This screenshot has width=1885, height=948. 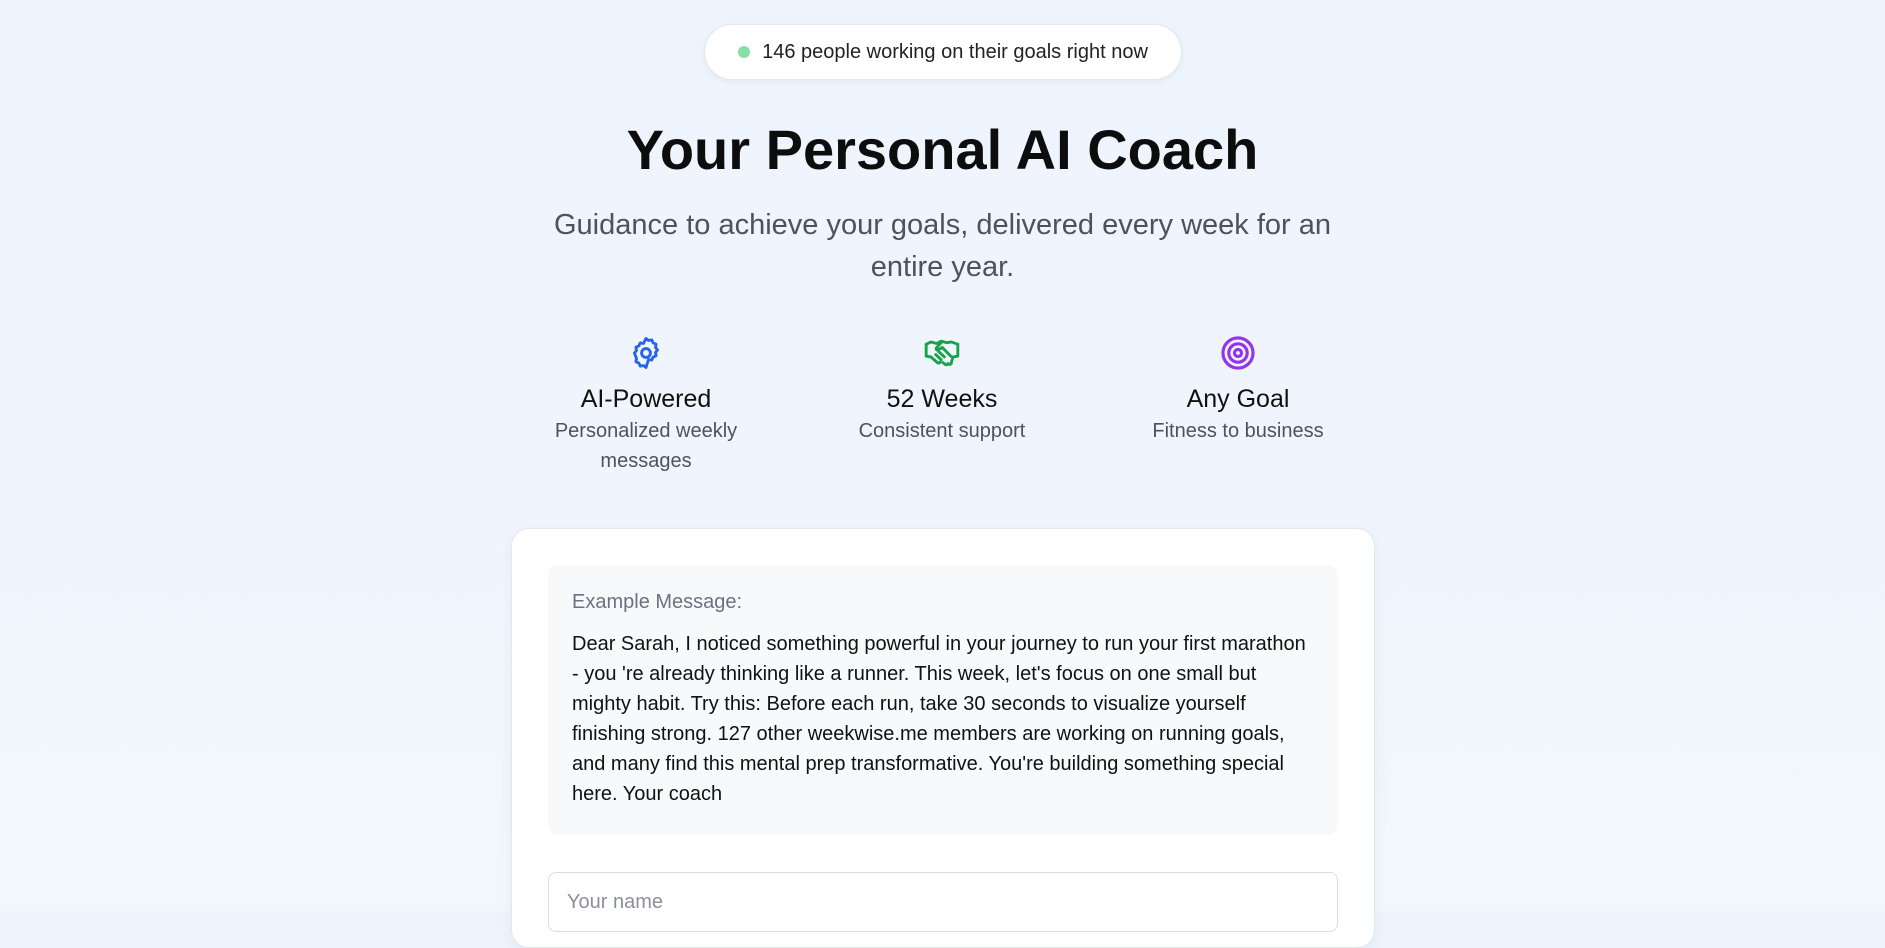 What do you see at coordinates (942, 353) in the screenshot?
I see `handshake-icon` at bounding box center [942, 353].